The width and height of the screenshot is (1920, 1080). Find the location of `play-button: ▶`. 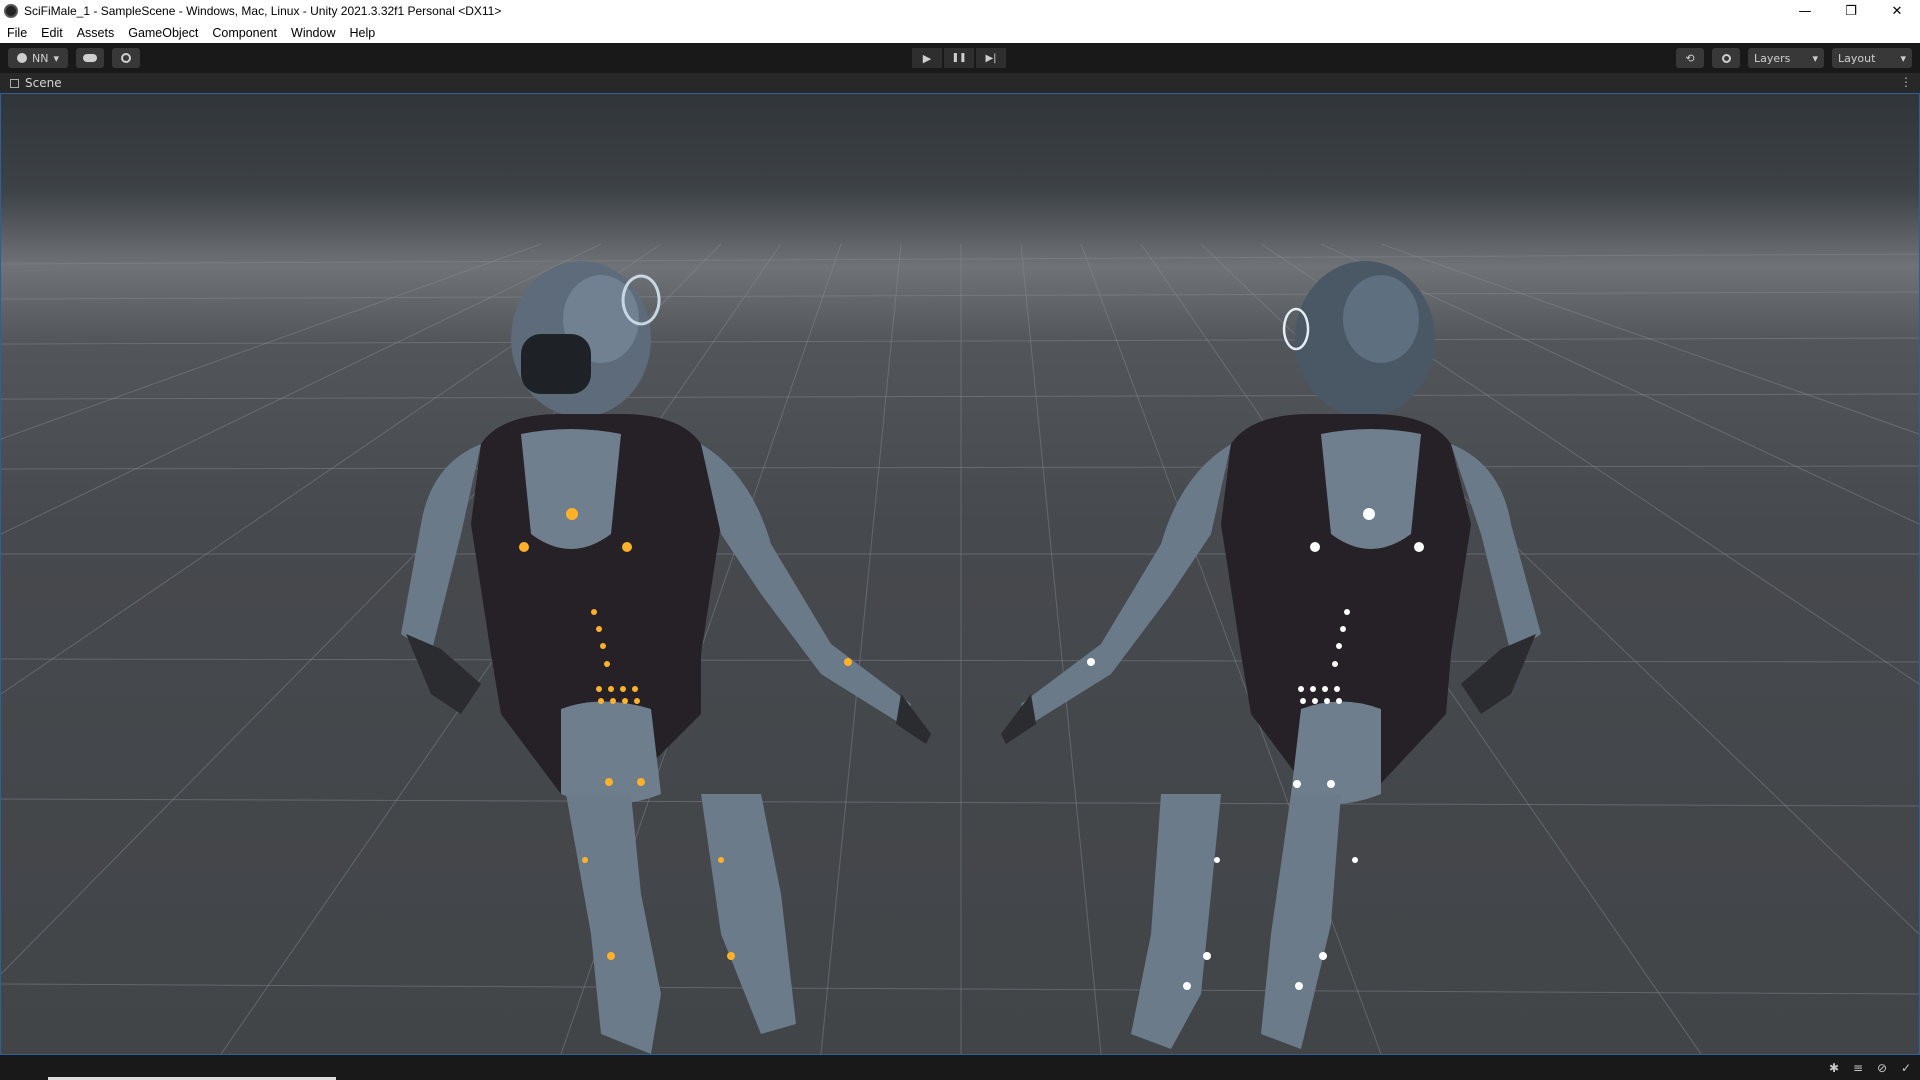

play-button: ▶ is located at coordinates (927, 58).